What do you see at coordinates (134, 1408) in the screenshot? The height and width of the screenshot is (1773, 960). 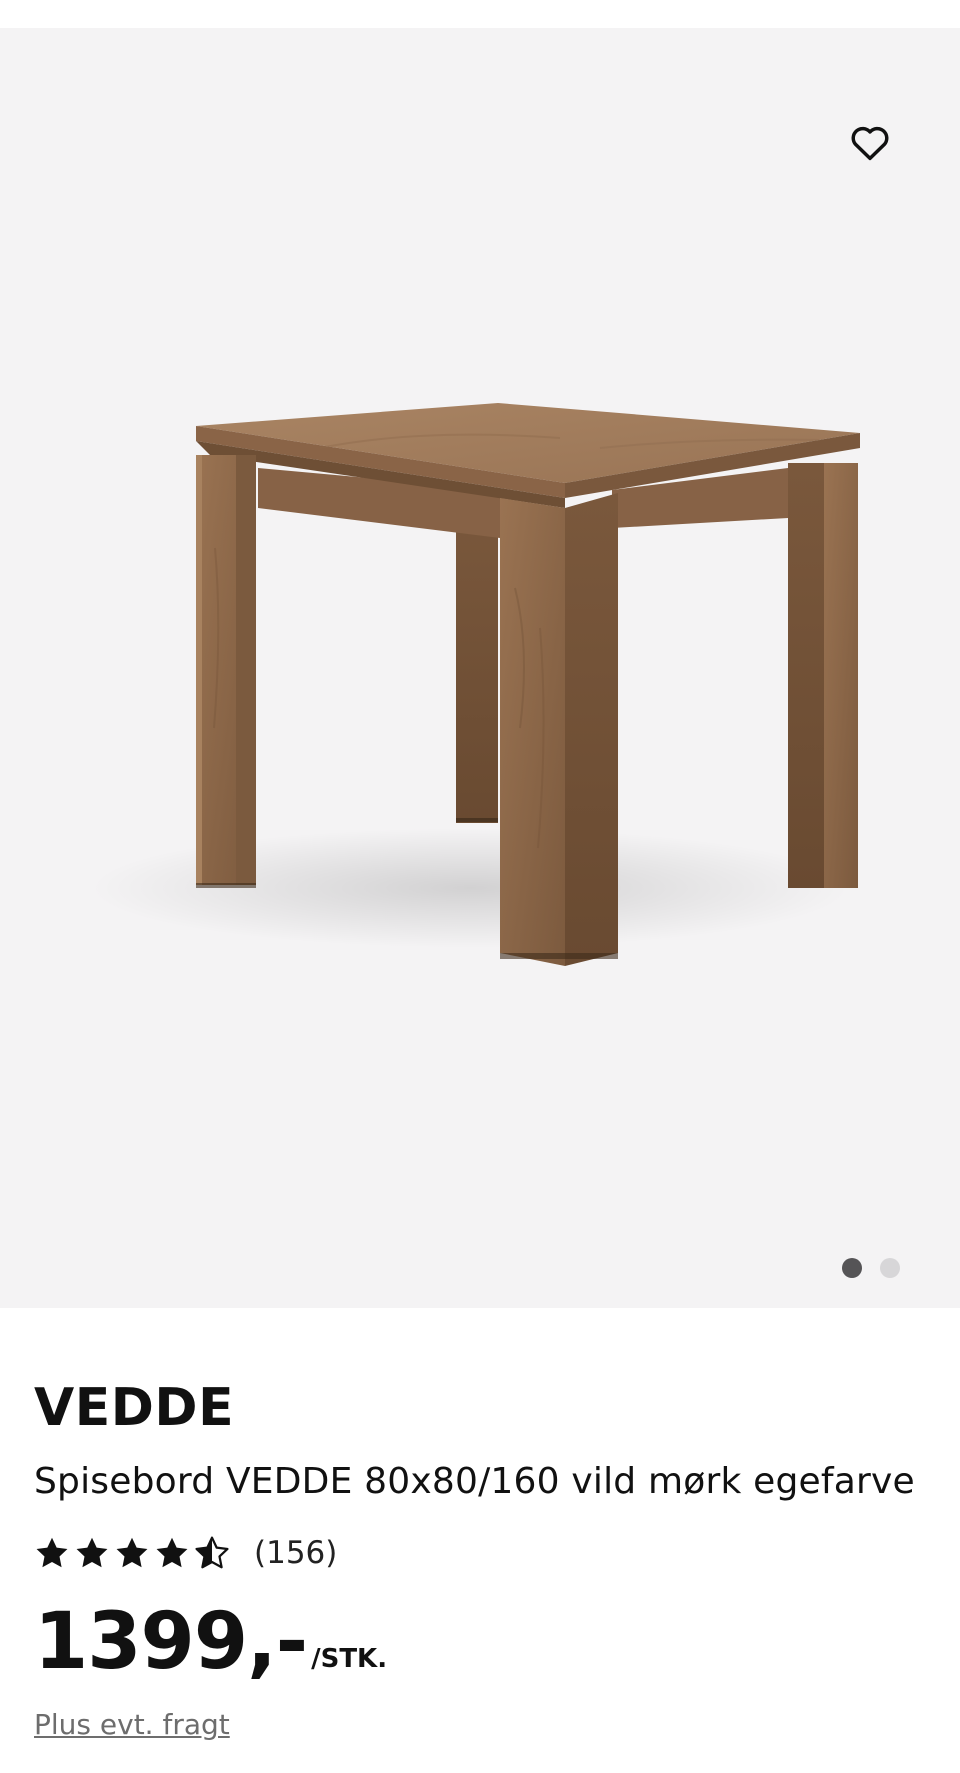 I see `product-brand: VEDDE` at bounding box center [134, 1408].